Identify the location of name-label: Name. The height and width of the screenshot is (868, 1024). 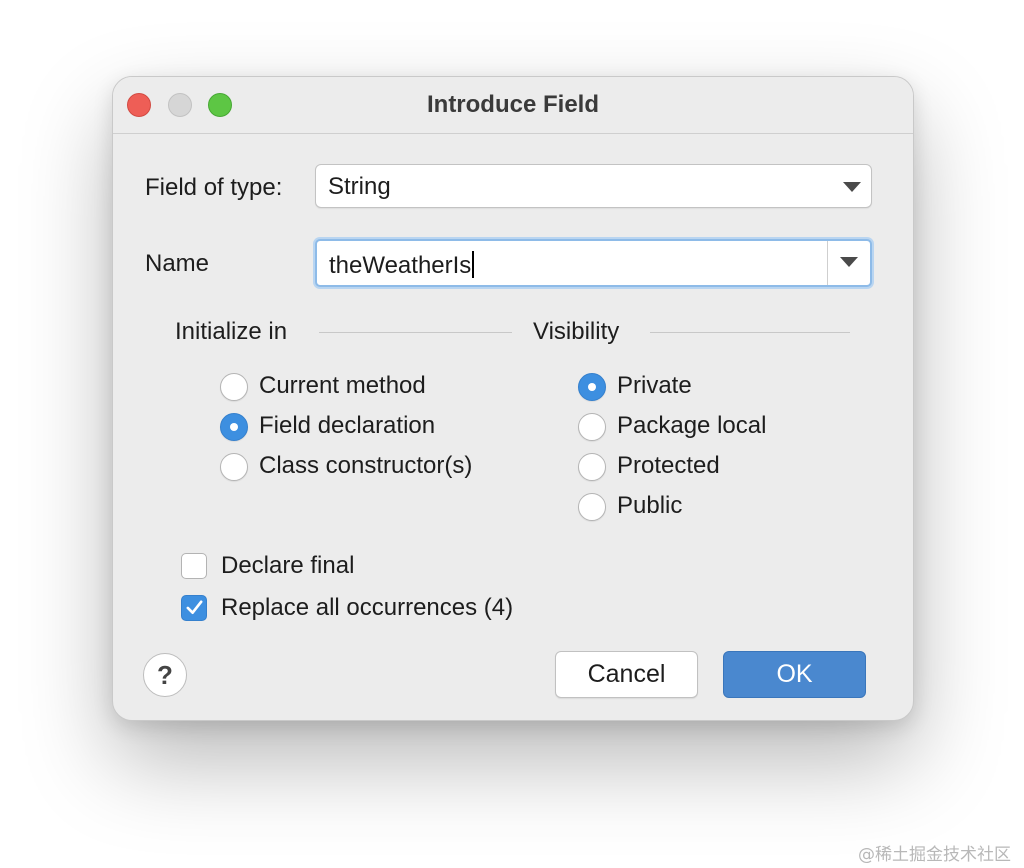
(177, 263).